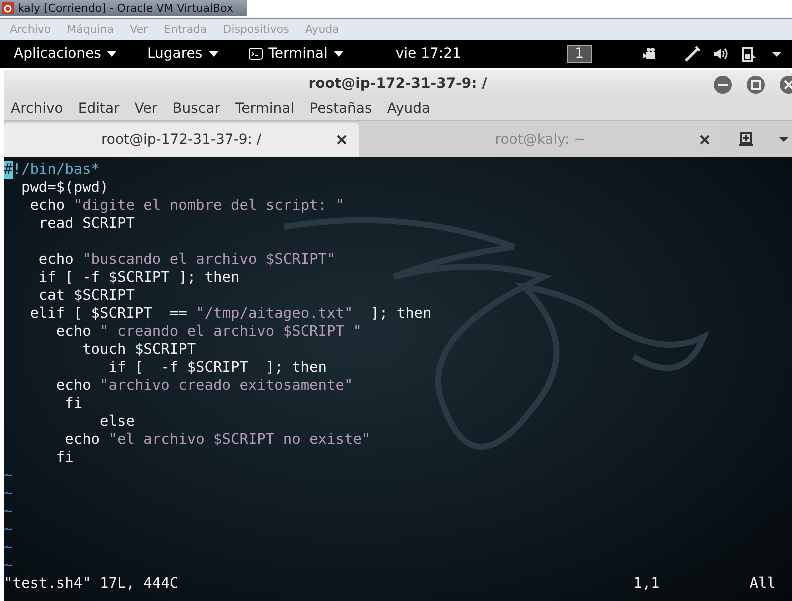 This screenshot has width=792, height=601. Describe the element at coordinates (66, 54) in the screenshot. I see `top-bar-menu: Aplicaciones` at that location.